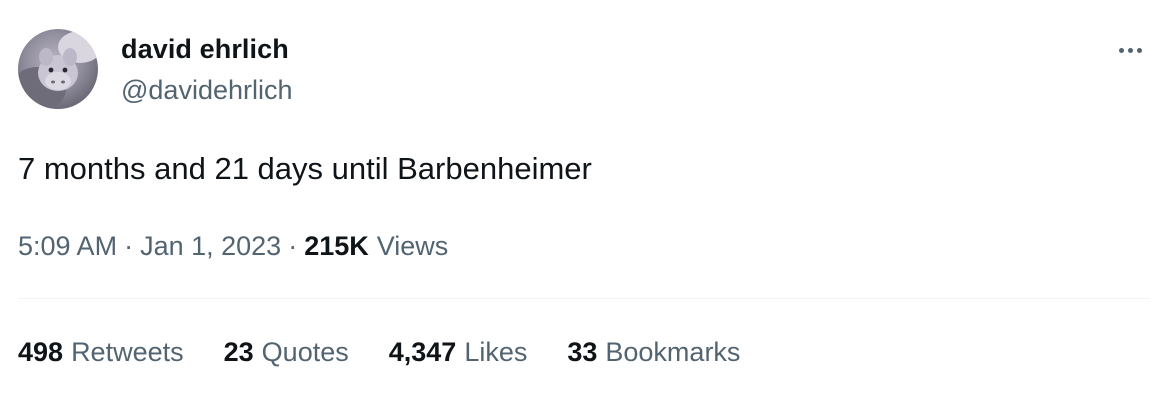 The image size is (1174, 400). What do you see at coordinates (422, 352) in the screenshot?
I see `likes-count: 4,347` at bounding box center [422, 352].